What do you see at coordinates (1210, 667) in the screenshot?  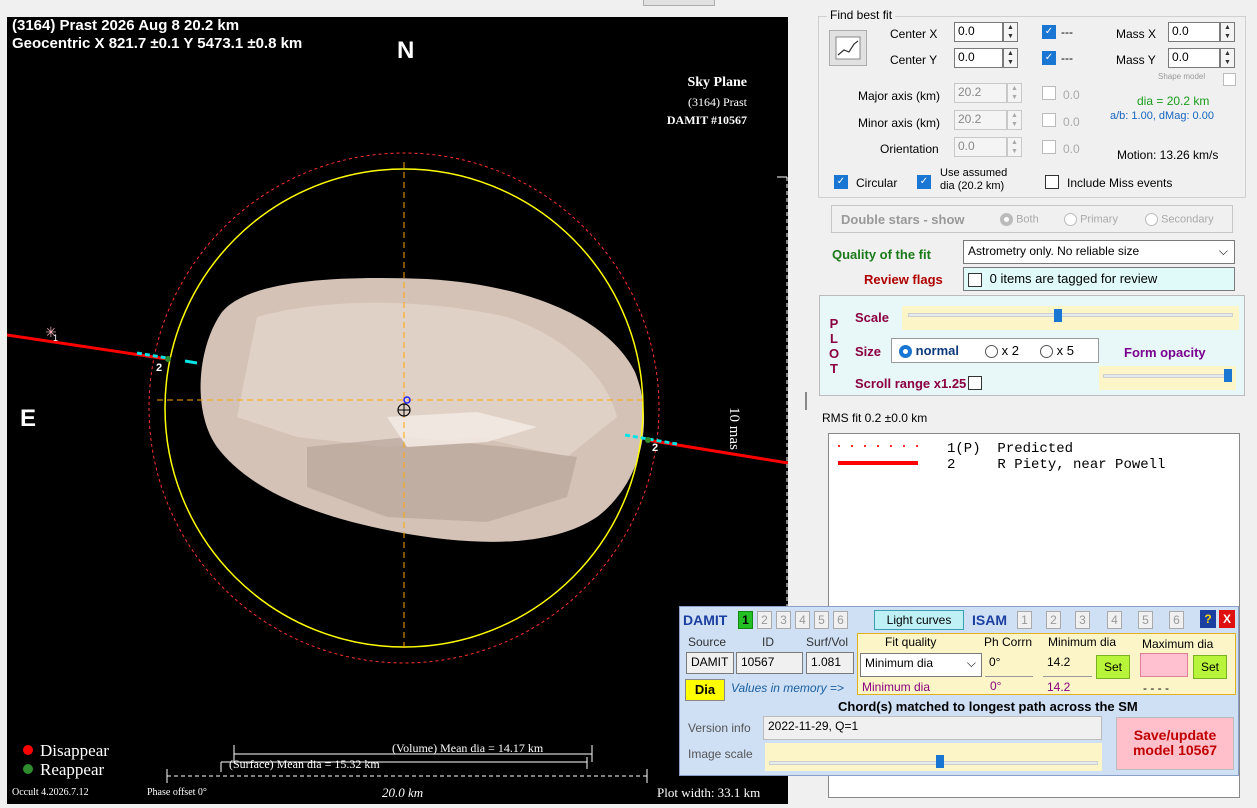 I see `set-max-button: Set` at bounding box center [1210, 667].